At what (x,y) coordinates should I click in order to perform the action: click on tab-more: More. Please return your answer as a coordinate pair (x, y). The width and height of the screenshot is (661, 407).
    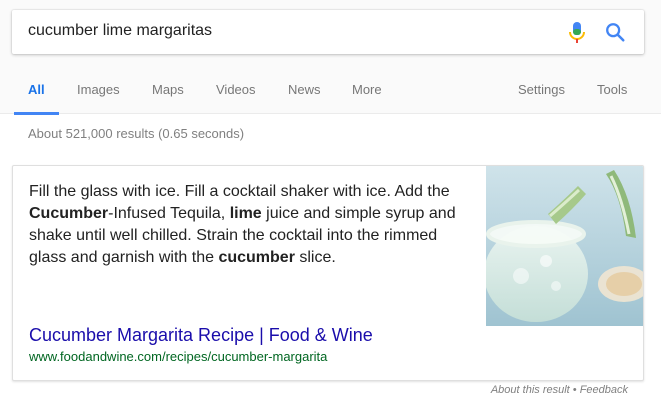
    Looking at the image, I should click on (367, 89).